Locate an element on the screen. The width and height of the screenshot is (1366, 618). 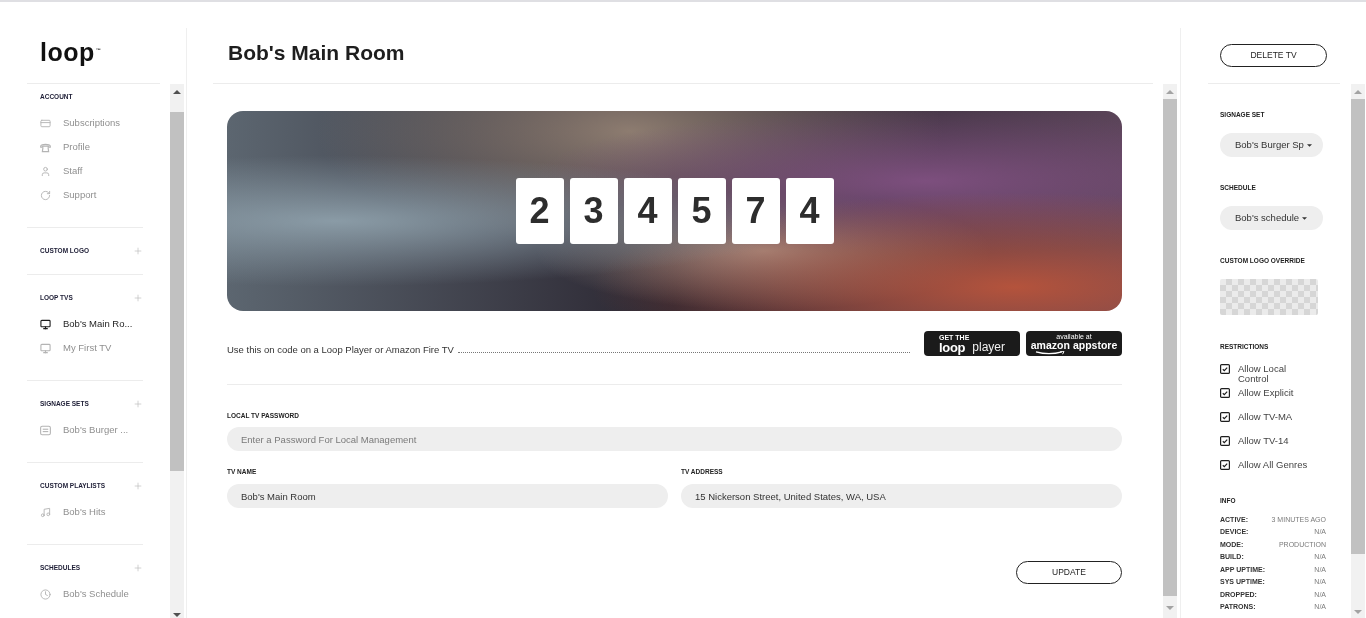
checkbox-label: Allow Explicit is located at coordinates (1266, 393).